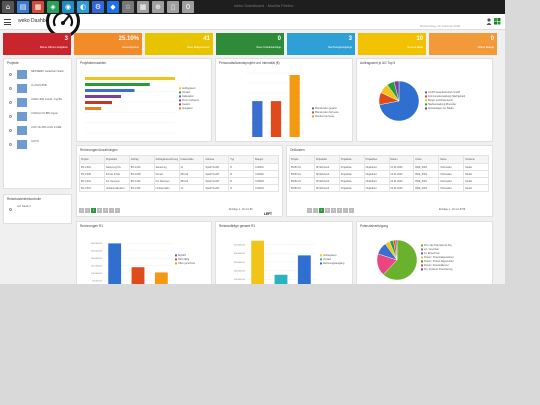 Image resolution: width=540 pixels, height=405 pixels. Describe the element at coordinates (451, 167) in the screenshot. I see `table-cell: Schmeider` at that location.